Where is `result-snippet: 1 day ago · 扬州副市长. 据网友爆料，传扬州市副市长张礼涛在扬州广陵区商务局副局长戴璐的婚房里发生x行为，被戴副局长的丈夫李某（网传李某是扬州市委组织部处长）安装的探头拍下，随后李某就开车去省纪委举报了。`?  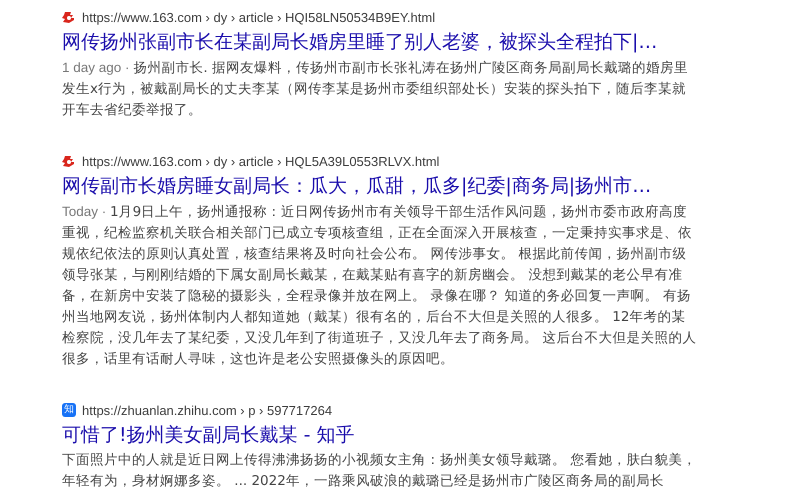 result-snippet: 1 day ago · 扬州副市长. 据网友爆料，传扬州市副市长张礼涛在扬州广陵区商务局副局长戴璐的婚房里发生x行为，被戴副局长的丈夫李某（网传李某是扬州市委组织部处长）安装的探头拍下，随后李某就开车去省纪委举报了。 is located at coordinates (375, 89).